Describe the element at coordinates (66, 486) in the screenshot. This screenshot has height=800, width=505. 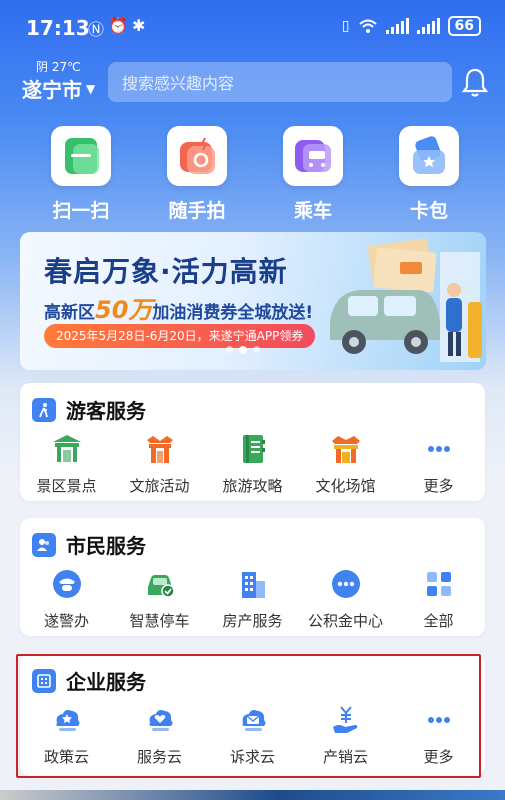
I see `service-label: 景区景点` at that location.